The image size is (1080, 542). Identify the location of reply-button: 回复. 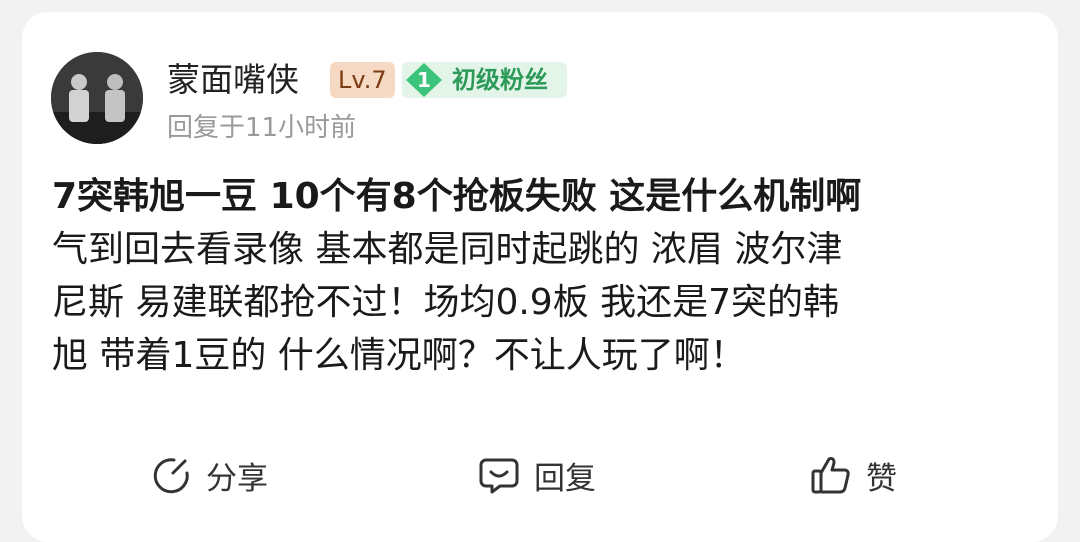
(537, 475).